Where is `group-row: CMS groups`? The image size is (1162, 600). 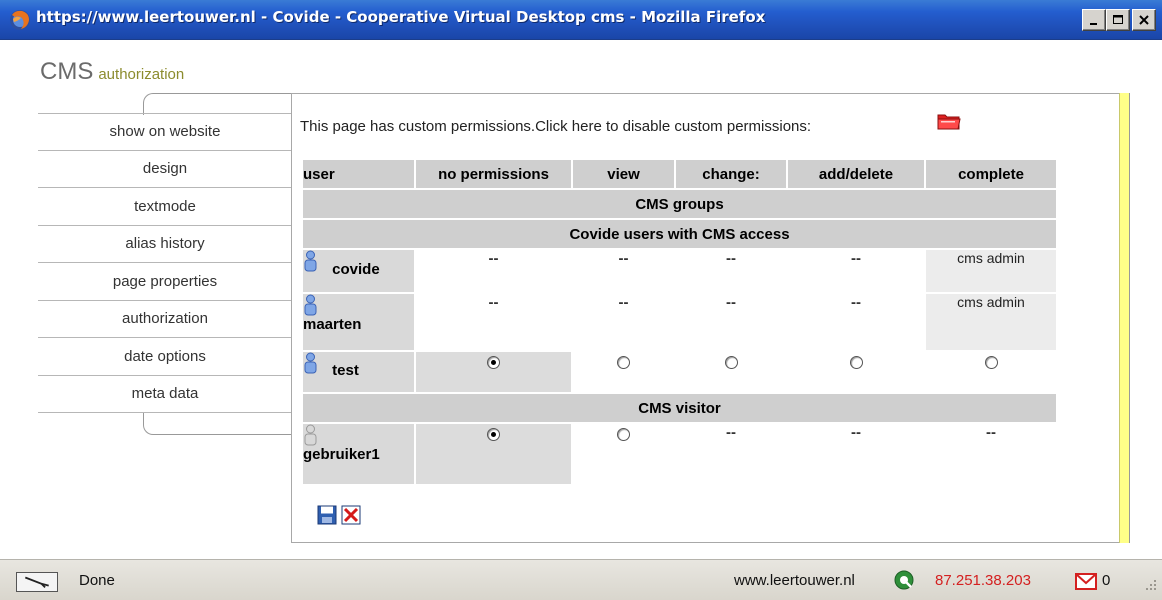
group-row: CMS groups is located at coordinates (679, 204).